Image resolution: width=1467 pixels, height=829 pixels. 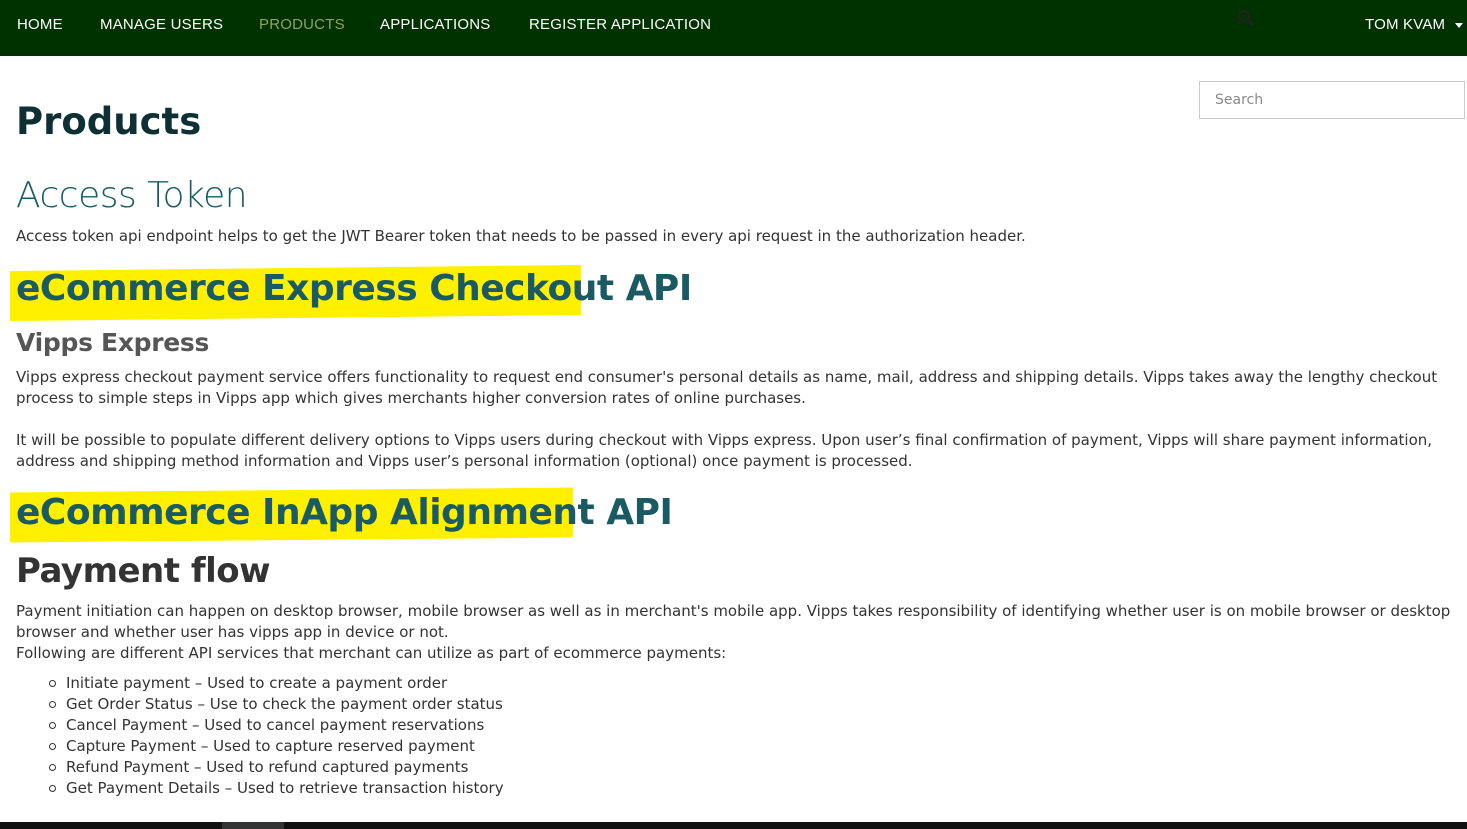 I want to click on page-title: Products, so click(x=109, y=121).